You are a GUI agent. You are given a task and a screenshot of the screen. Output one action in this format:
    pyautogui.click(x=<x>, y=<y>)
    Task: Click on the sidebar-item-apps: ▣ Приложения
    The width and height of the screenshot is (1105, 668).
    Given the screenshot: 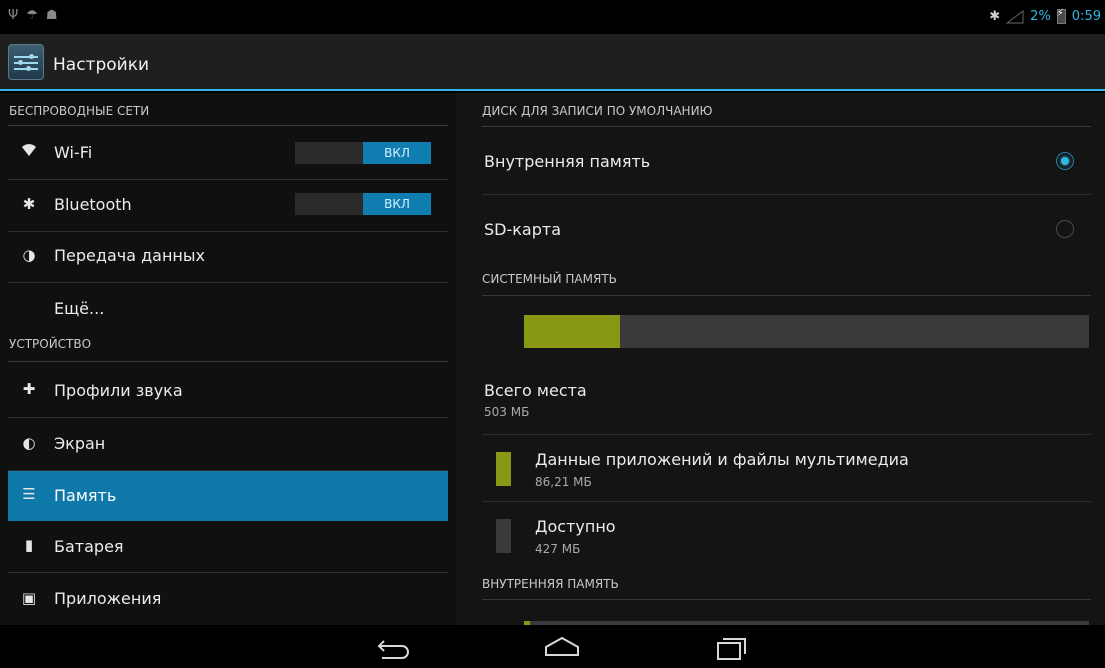 What is the action you would take?
    pyautogui.click(x=228, y=599)
    